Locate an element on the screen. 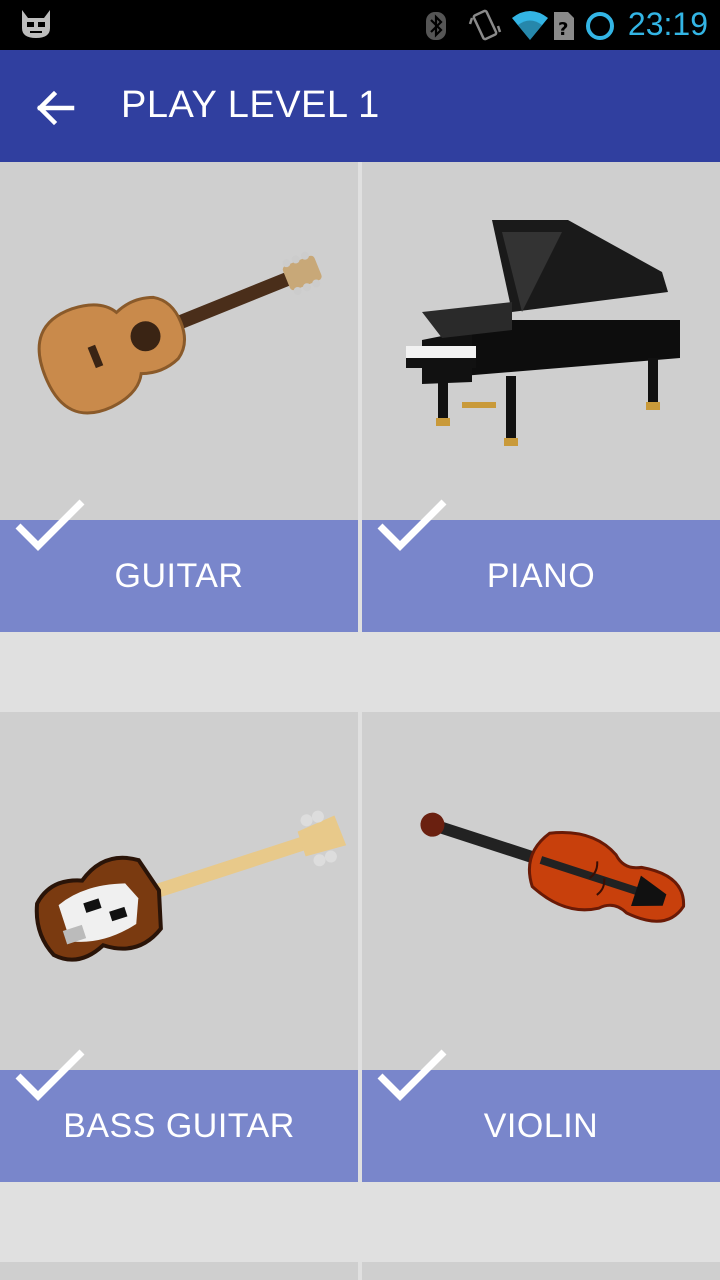 The width and height of the screenshot is (720, 1280). next-row-card-left is located at coordinates (179, 1271).